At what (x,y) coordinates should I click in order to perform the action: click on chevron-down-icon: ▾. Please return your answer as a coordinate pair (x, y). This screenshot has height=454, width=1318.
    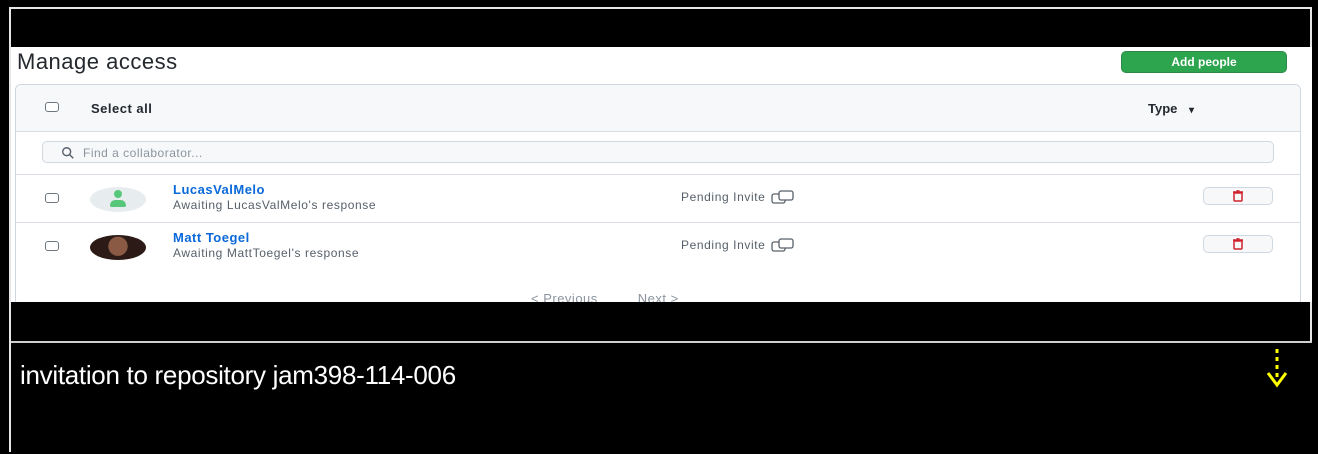
    Looking at the image, I should click on (1192, 110).